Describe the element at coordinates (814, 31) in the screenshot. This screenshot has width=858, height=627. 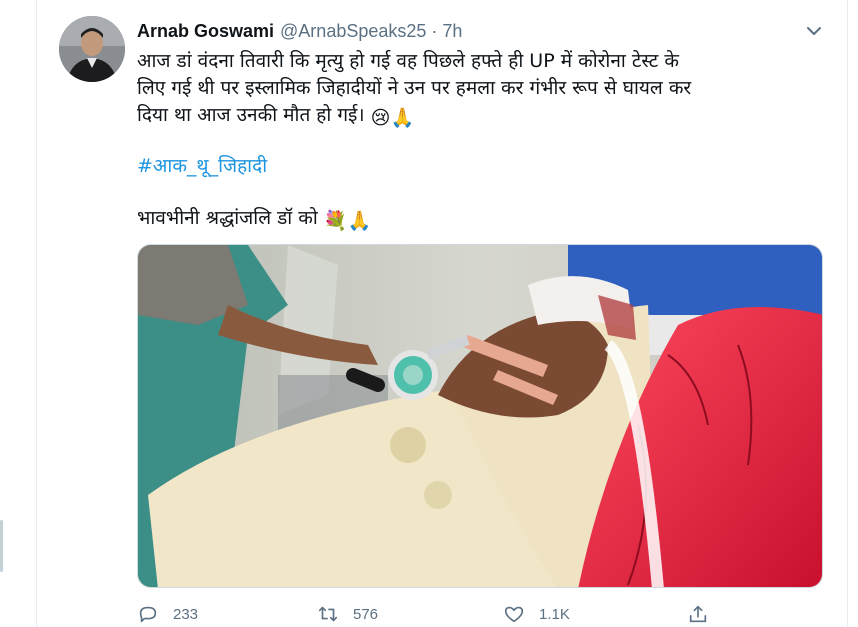
I see `chevron-down-icon` at that location.